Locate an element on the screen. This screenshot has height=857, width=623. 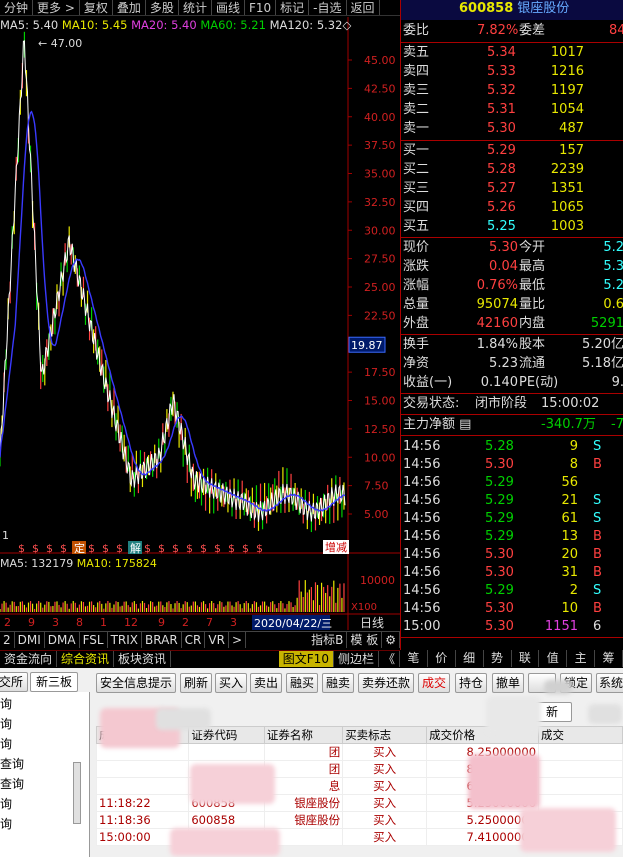
weibi-label: 委比 is located at coordinates (416, 30).